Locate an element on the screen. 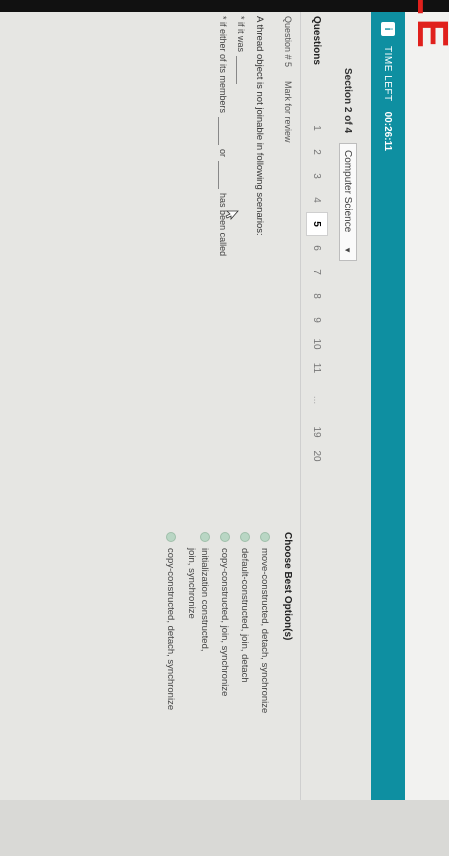  question-link-11: 11 is located at coordinates (317, 368).